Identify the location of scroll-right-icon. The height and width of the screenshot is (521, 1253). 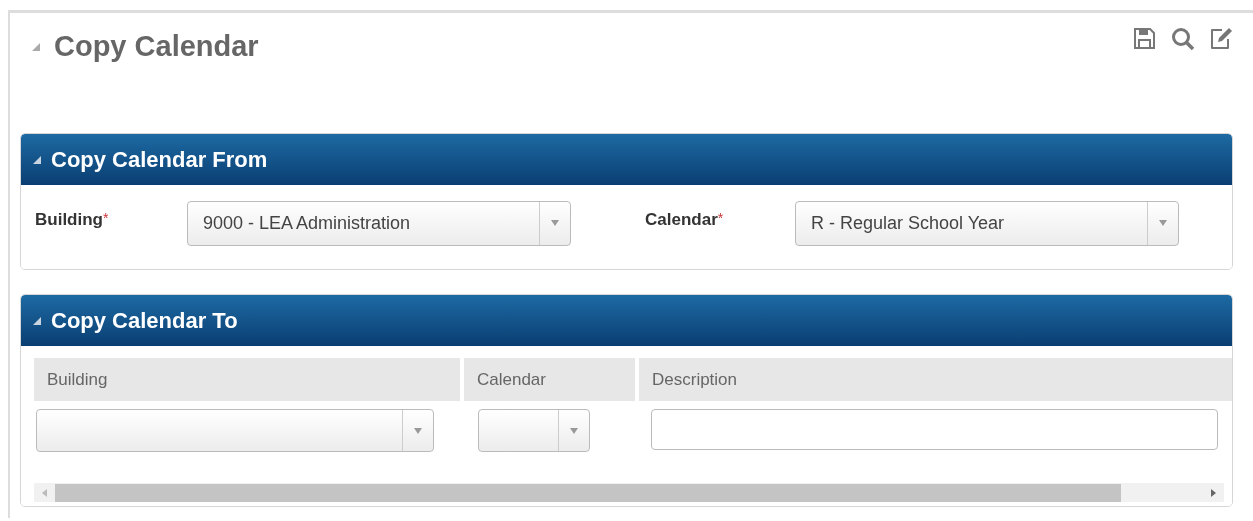
(1213, 492).